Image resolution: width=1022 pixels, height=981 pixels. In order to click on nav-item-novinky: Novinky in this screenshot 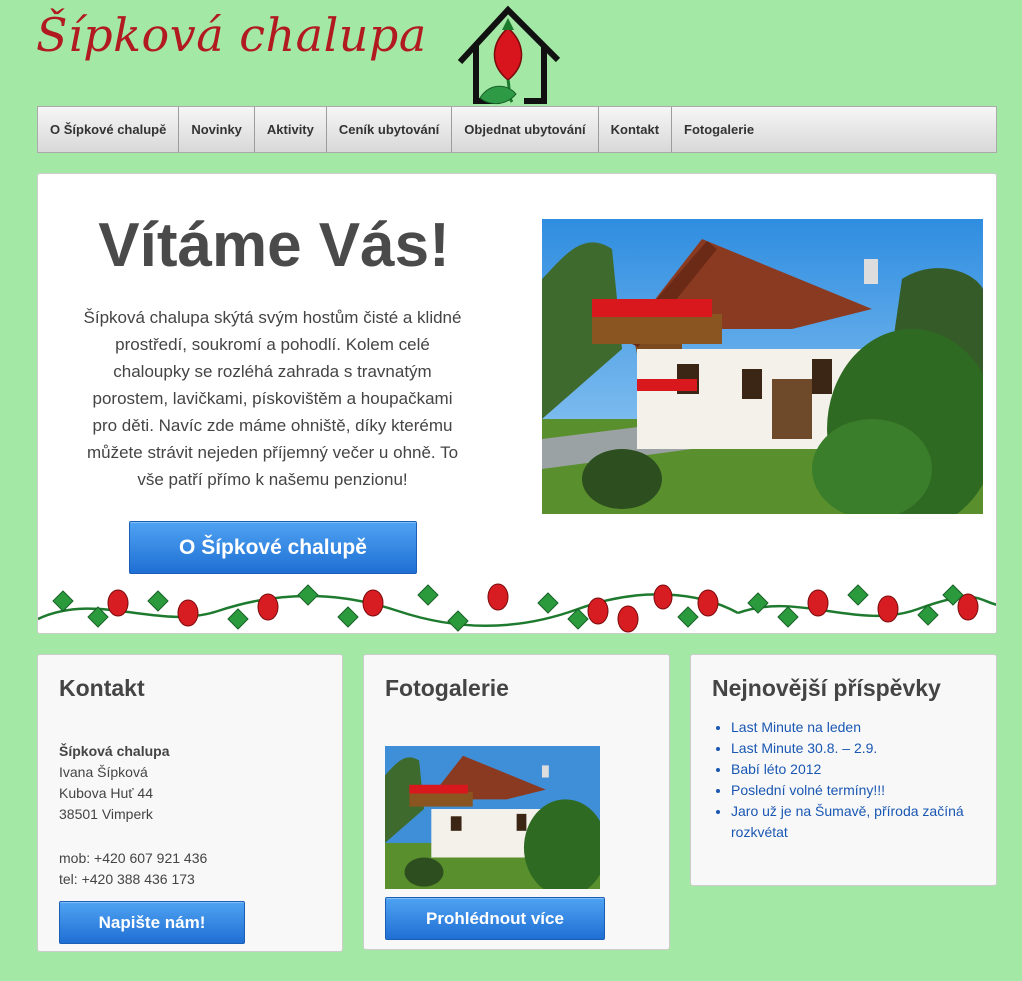, I will do `click(217, 129)`.